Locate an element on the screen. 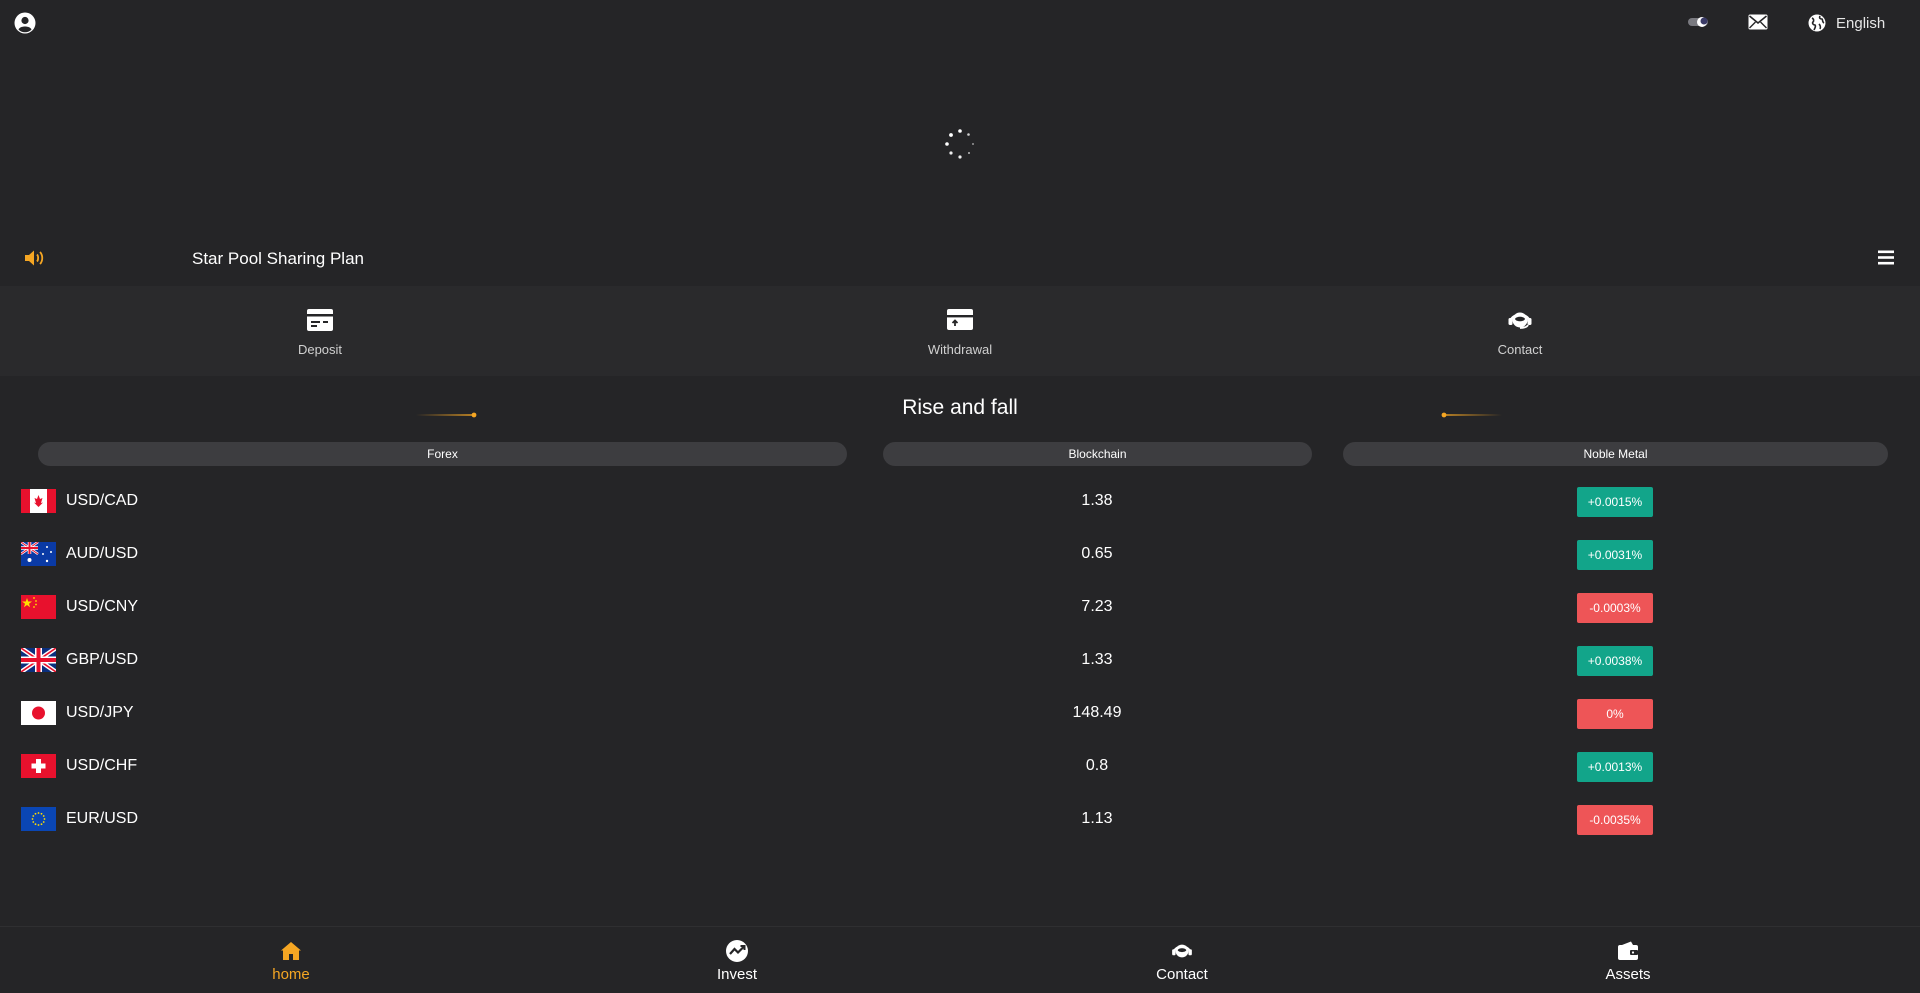 The width and height of the screenshot is (1920, 993). nav-assets-label: Assets is located at coordinates (1628, 974).